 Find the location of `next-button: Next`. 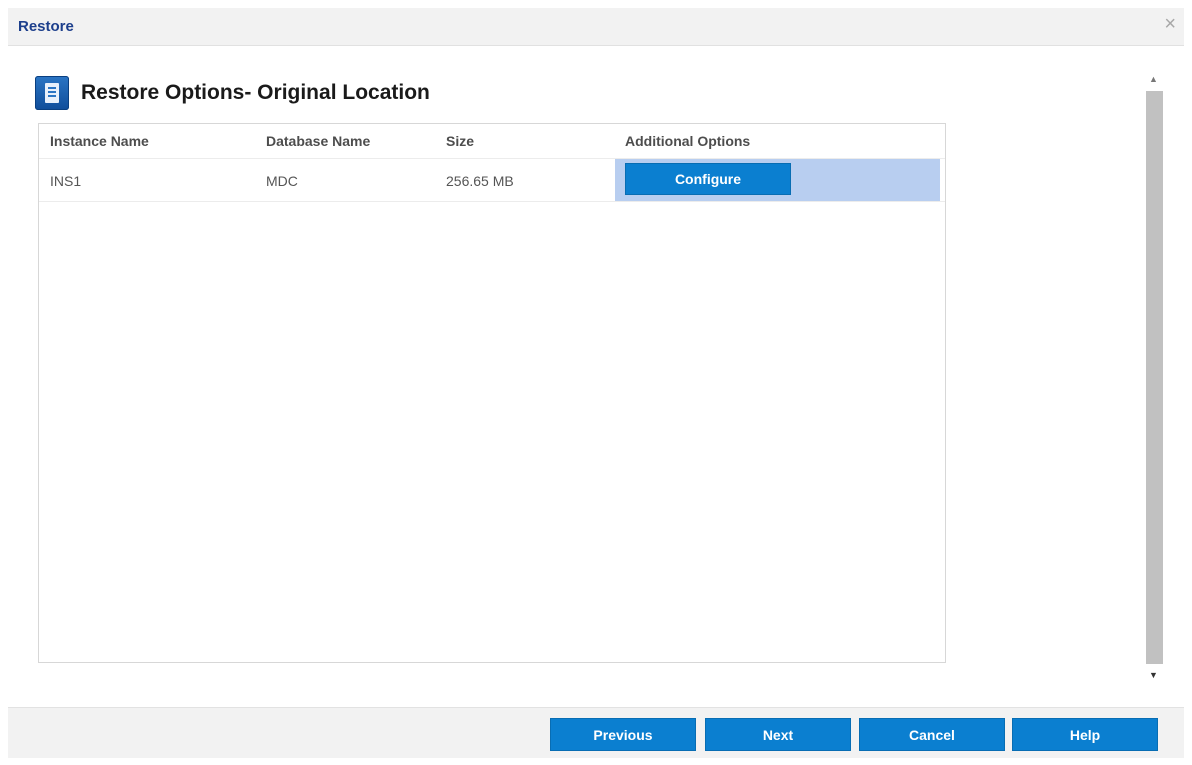

next-button: Next is located at coordinates (778, 734).